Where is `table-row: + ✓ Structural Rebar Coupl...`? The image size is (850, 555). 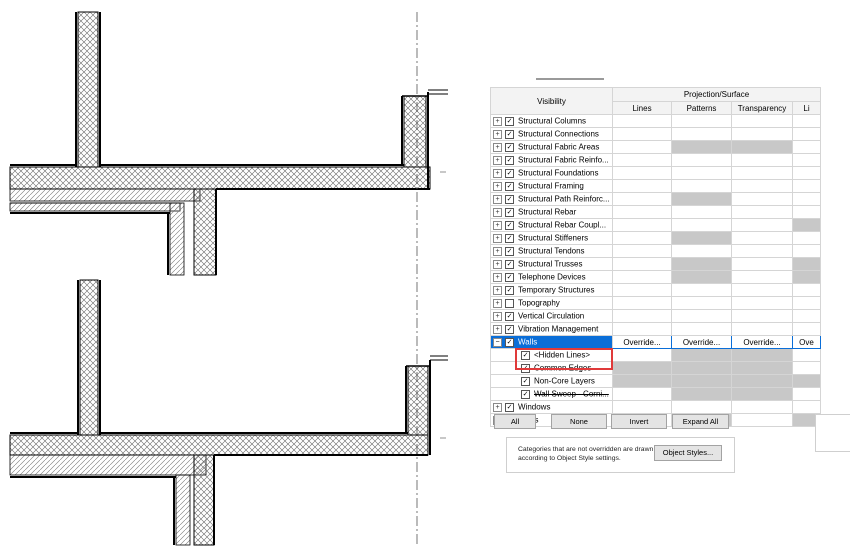 table-row: + ✓ Structural Rebar Coupl... is located at coordinates (655, 225).